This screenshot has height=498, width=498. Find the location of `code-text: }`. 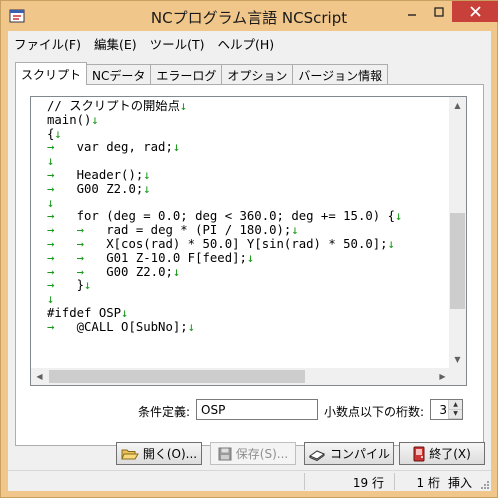

code-text: } is located at coordinates (80, 286).